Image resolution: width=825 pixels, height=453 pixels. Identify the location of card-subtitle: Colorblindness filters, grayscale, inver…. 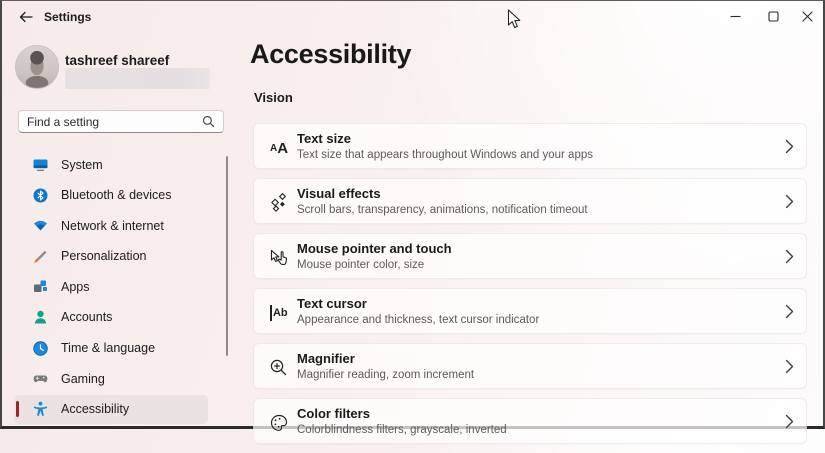
(402, 429).